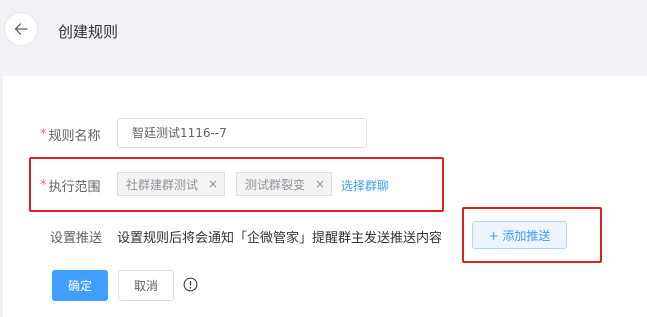 The image size is (647, 317). Describe the element at coordinates (532, 235) in the screenshot. I see `highlight-box-add-push` at that location.